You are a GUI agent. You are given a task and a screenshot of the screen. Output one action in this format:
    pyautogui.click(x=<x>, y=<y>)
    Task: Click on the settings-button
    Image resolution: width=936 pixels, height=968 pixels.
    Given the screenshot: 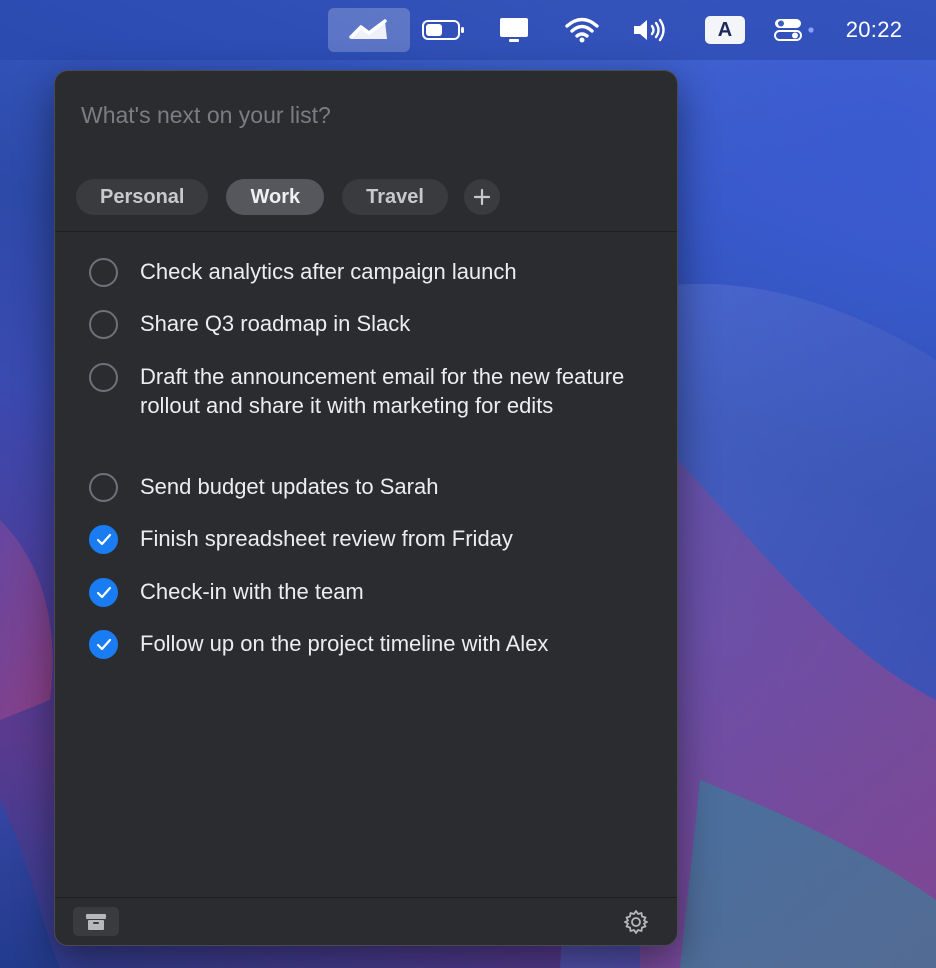 What is the action you would take?
    pyautogui.click(x=636, y=922)
    